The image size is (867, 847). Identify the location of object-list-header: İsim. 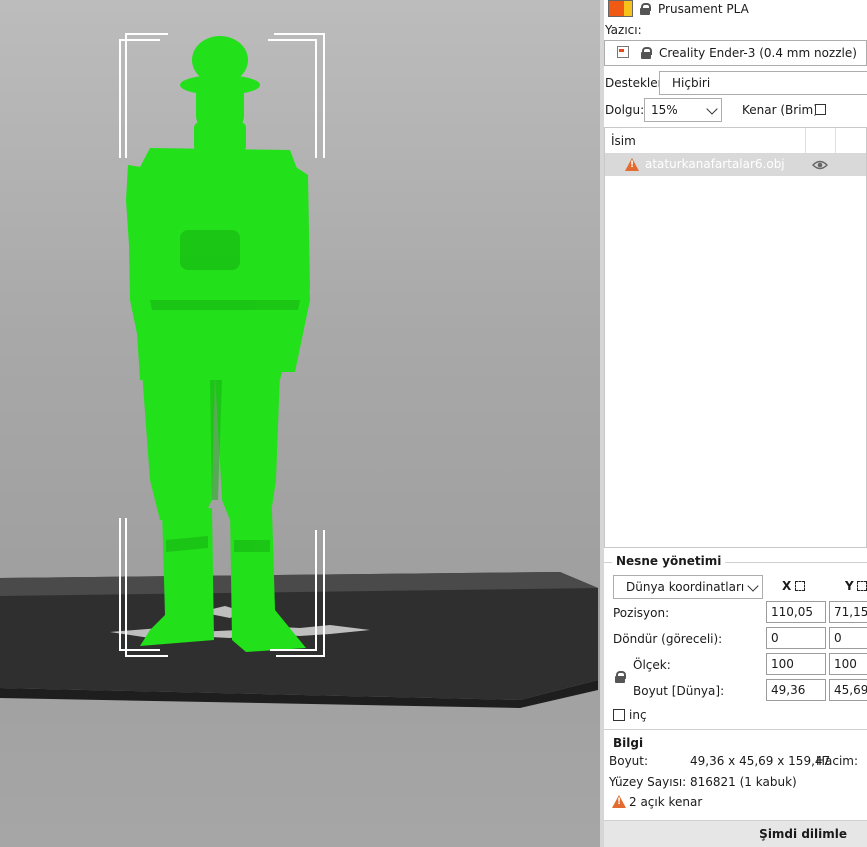
(735, 141).